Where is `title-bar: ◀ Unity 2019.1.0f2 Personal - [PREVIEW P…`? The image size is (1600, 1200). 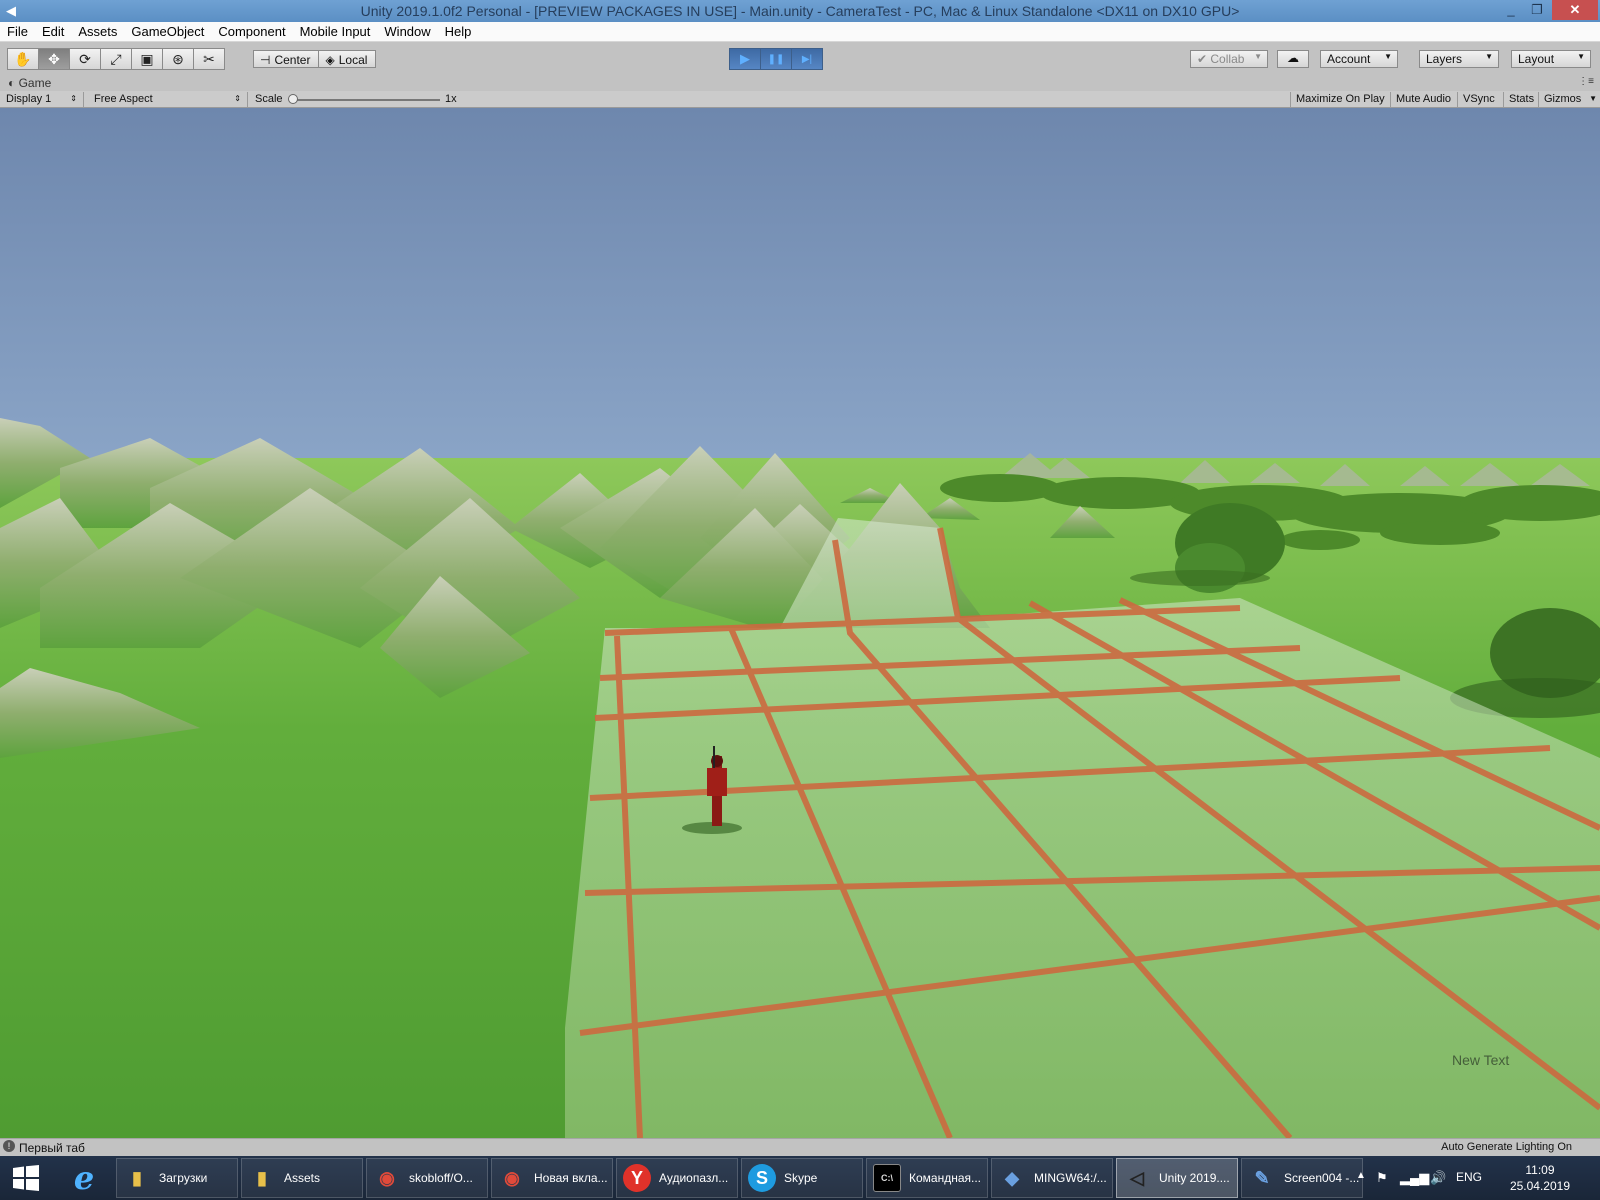
title-bar: ◀ Unity 2019.1.0f2 Personal - [PREVIEW P… is located at coordinates (800, 11).